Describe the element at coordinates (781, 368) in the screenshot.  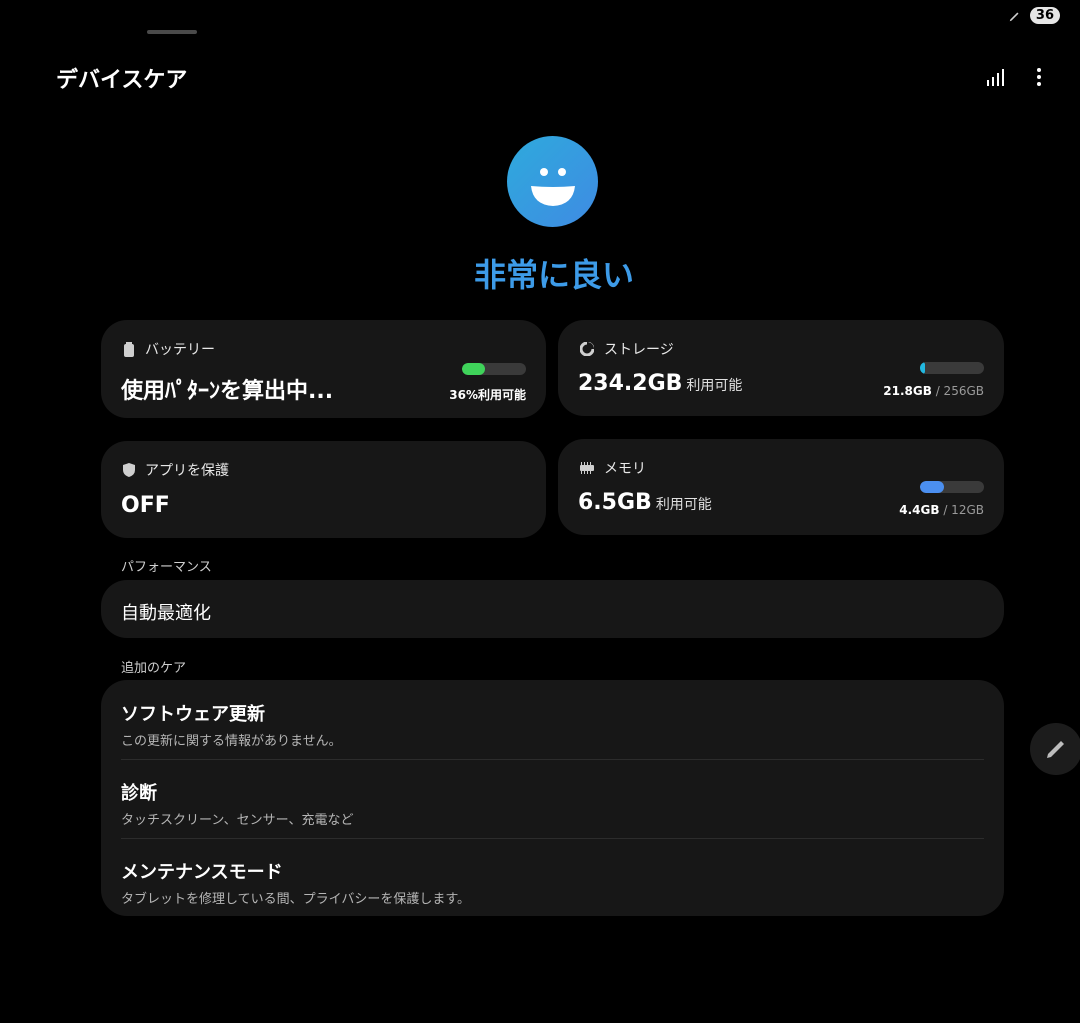
I see `storage-card: ストレージ 234.2GB 利用可能 21.8GB / 256GB` at that location.